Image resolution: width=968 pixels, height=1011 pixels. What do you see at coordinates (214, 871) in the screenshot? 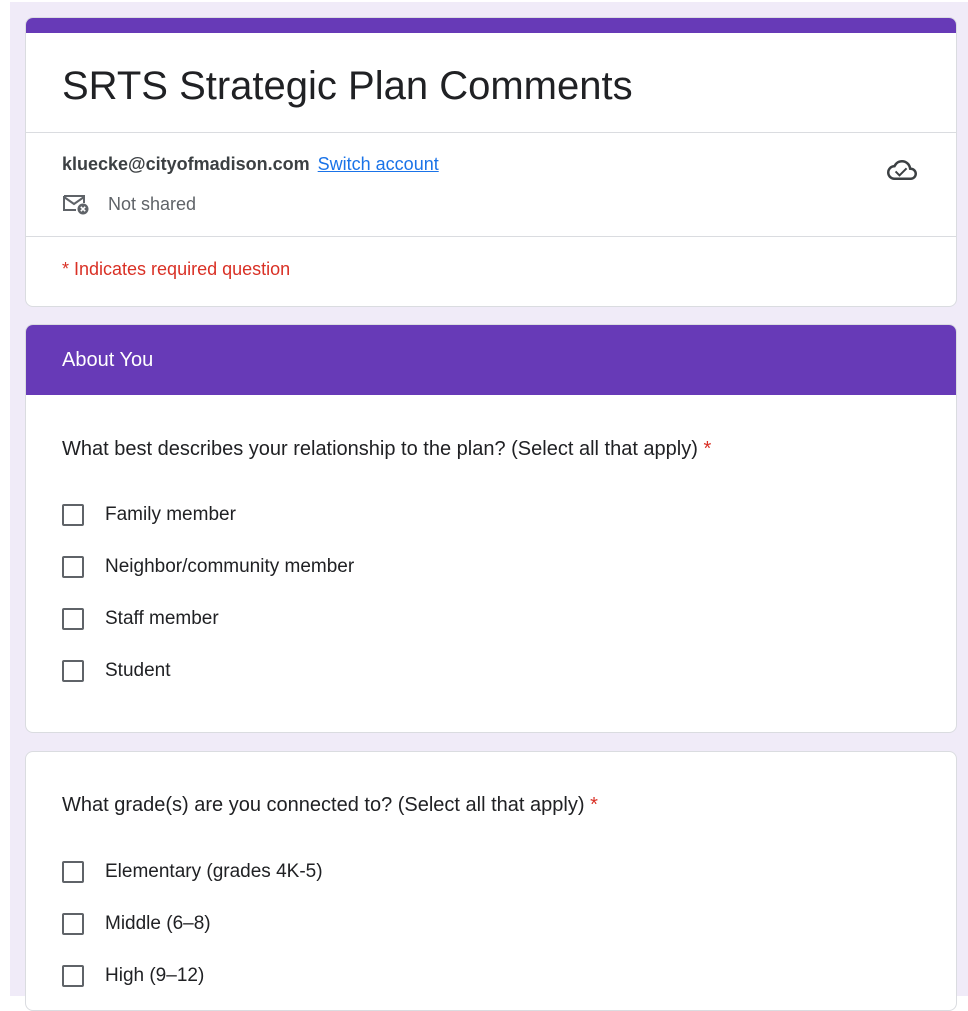
I see `option-label: Elementary (grades 4K-5)` at bounding box center [214, 871].